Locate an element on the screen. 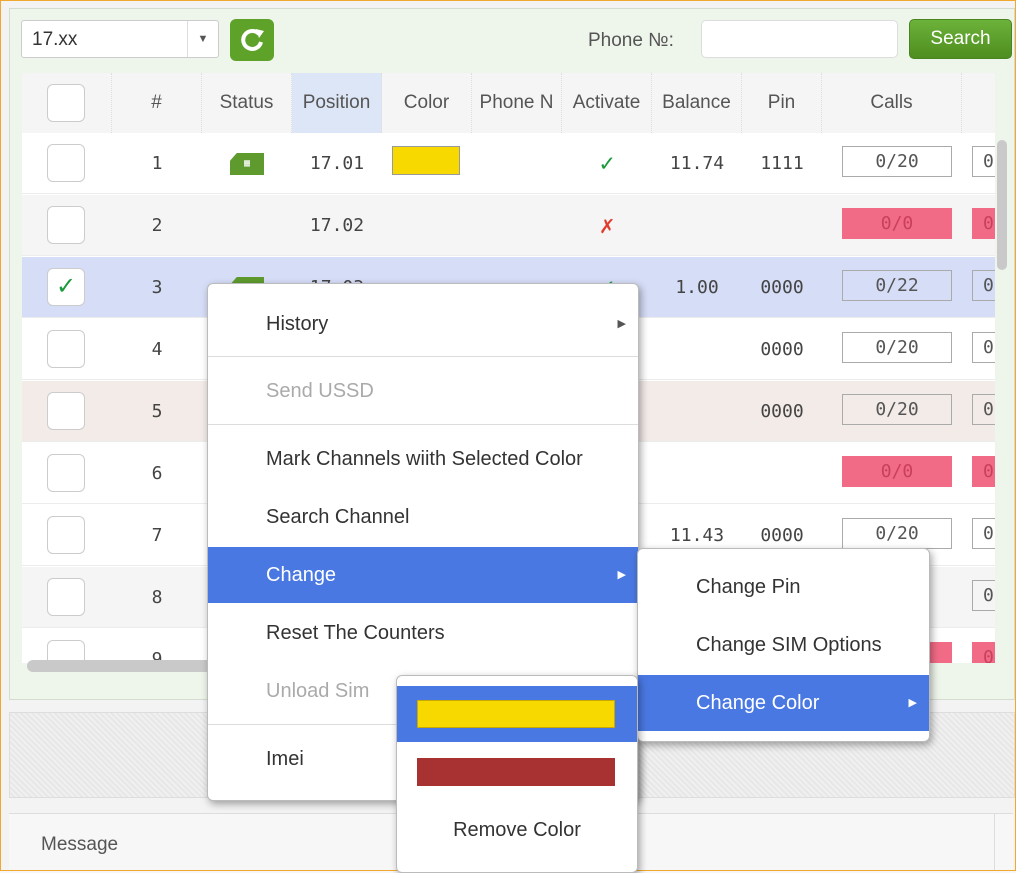  menu-item-send-ussd: Send USSD is located at coordinates (320, 391).